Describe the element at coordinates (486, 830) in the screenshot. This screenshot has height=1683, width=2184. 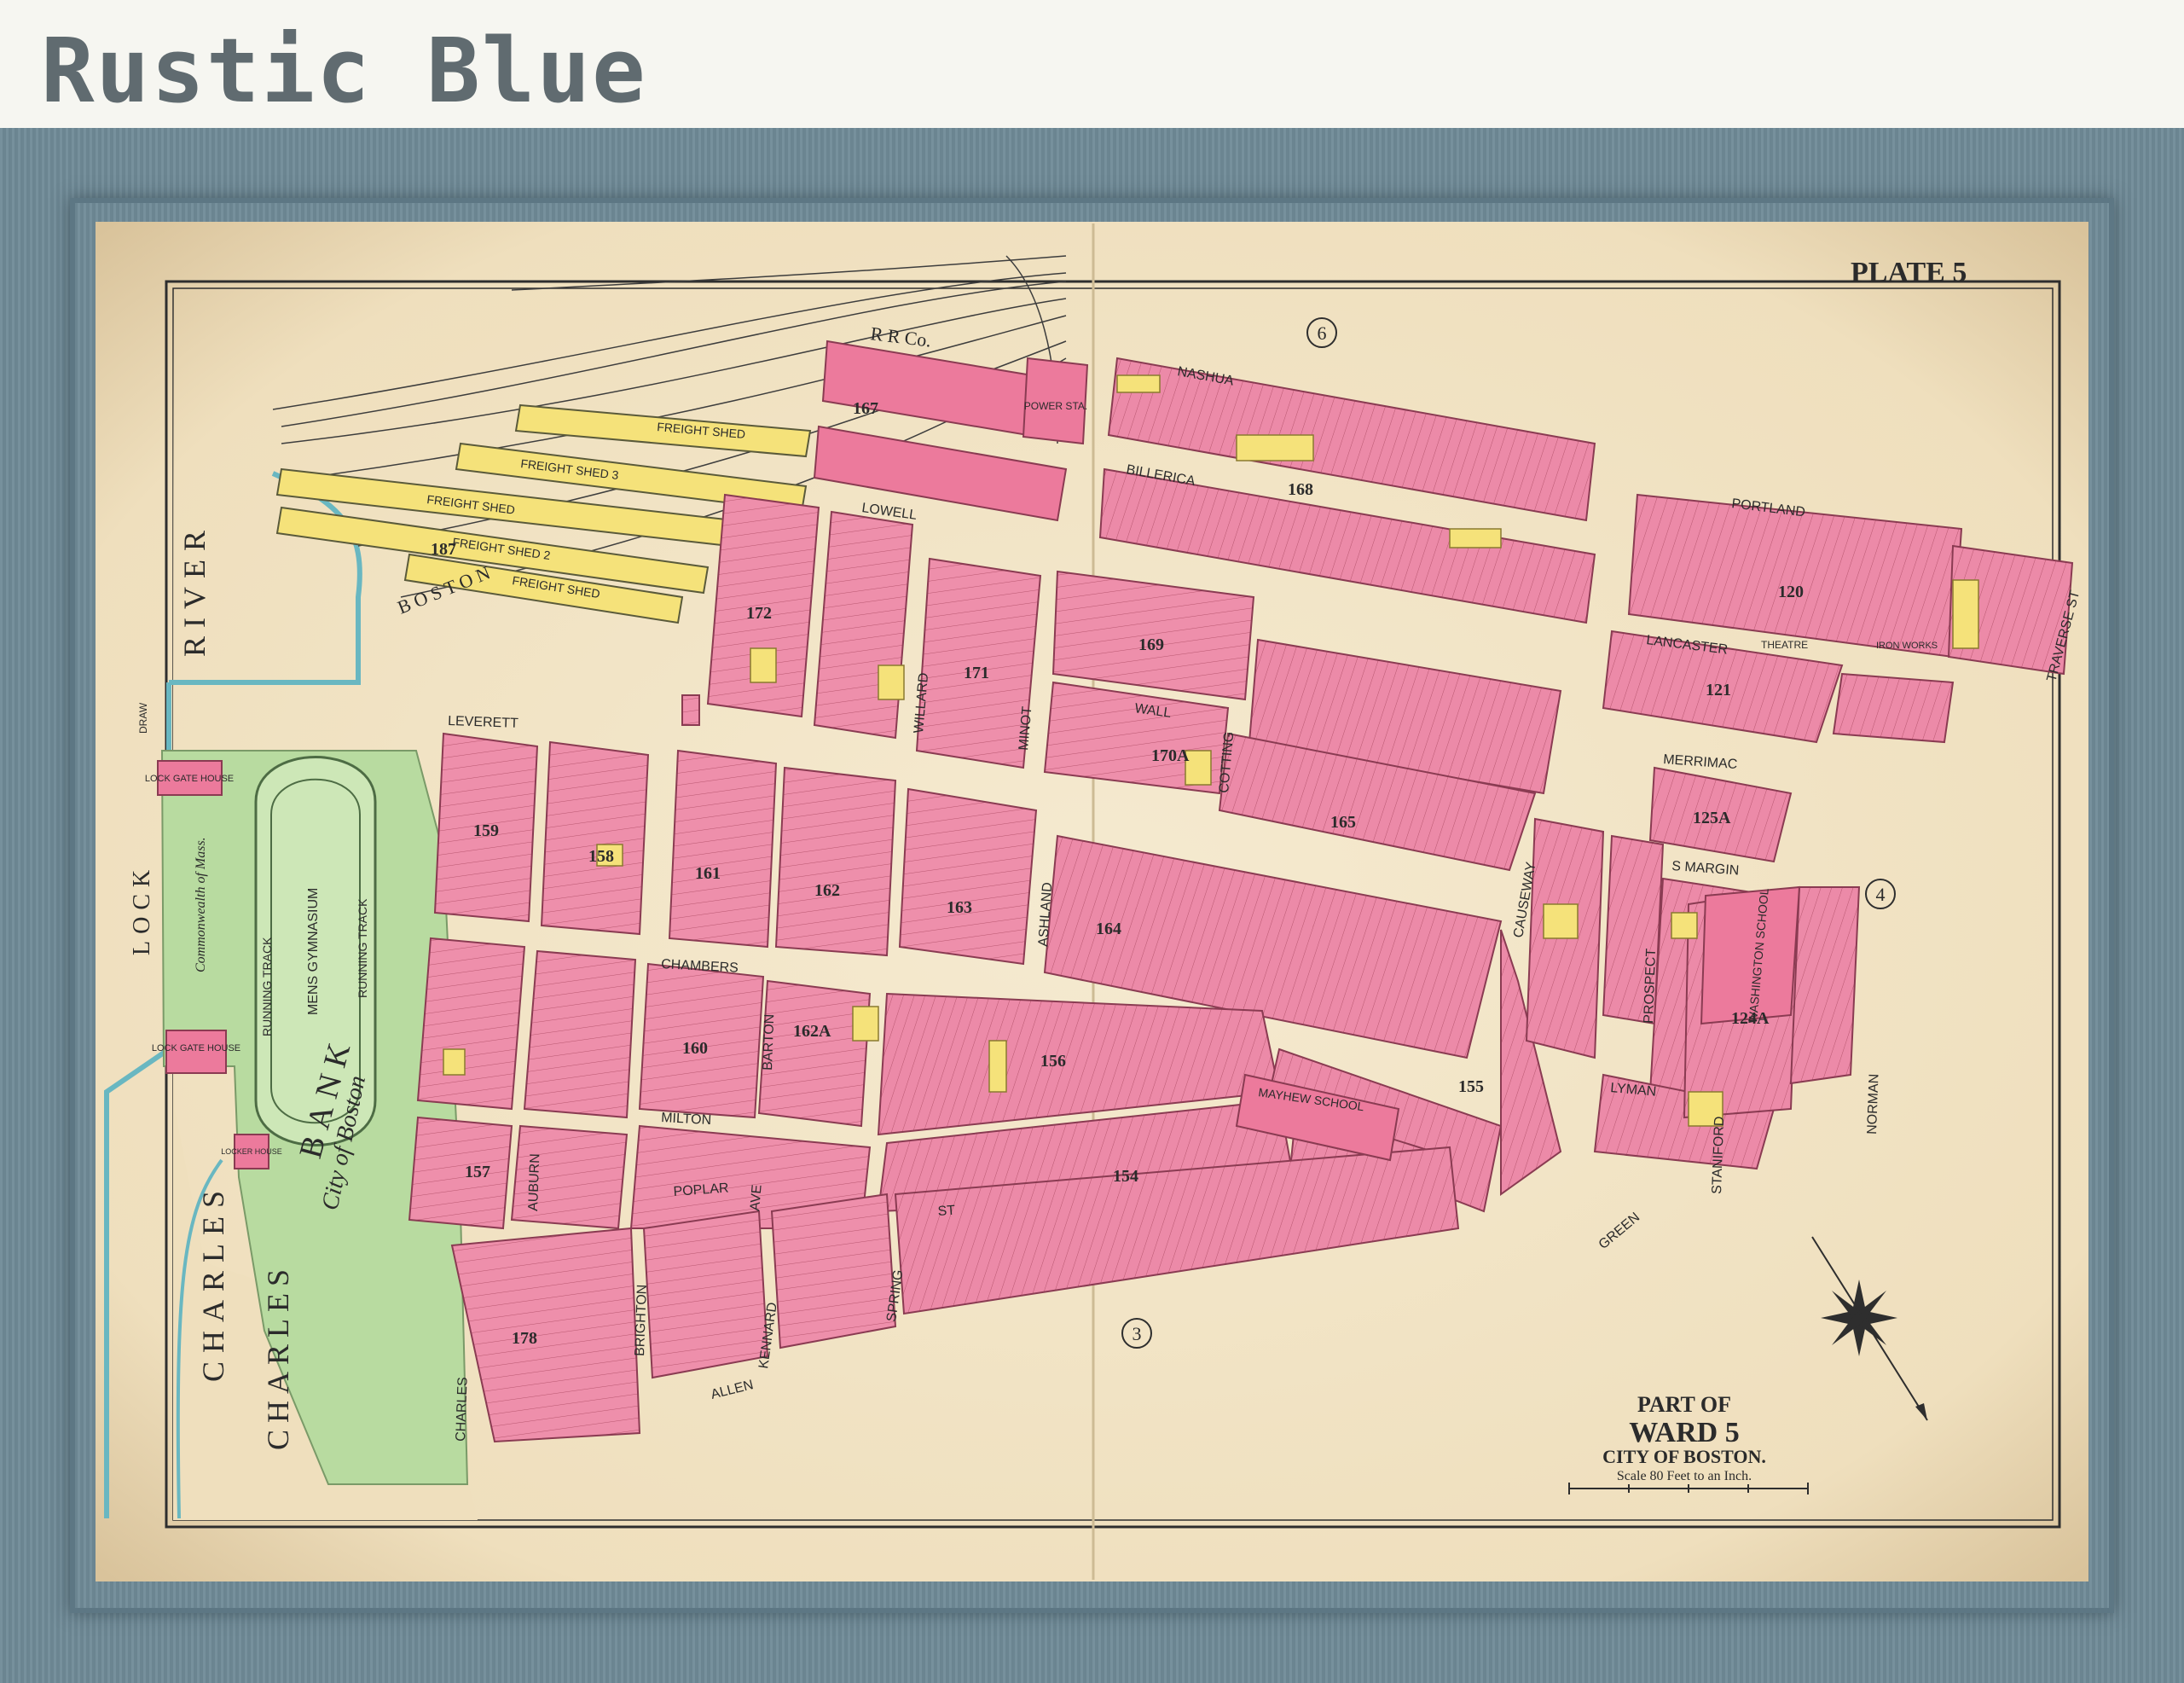
I see `block-159: 159` at that location.